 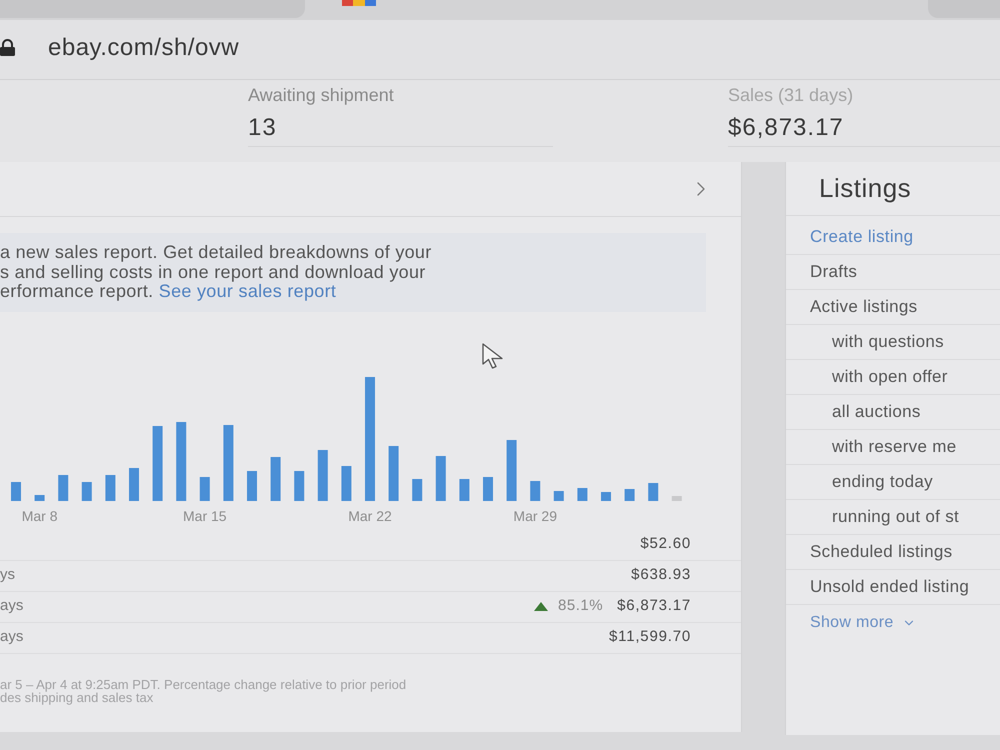 What do you see at coordinates (581, 606) in the screenshot?
I see `change-percent: 85.1%` at bounding box center [581, 606].